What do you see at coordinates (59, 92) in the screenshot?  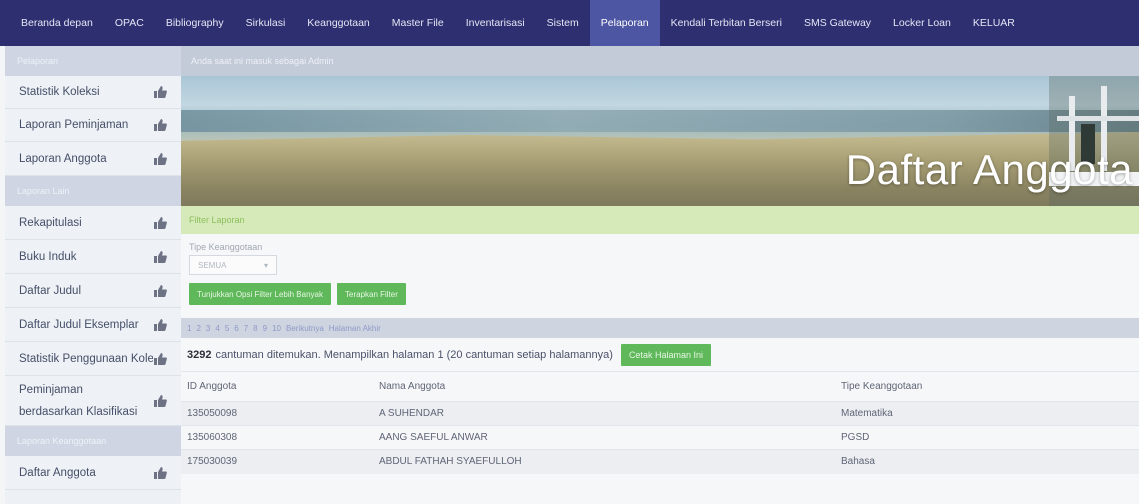 I see `sidebar-item-label: Statistik Koleksi` at bounding box center [59, 92].